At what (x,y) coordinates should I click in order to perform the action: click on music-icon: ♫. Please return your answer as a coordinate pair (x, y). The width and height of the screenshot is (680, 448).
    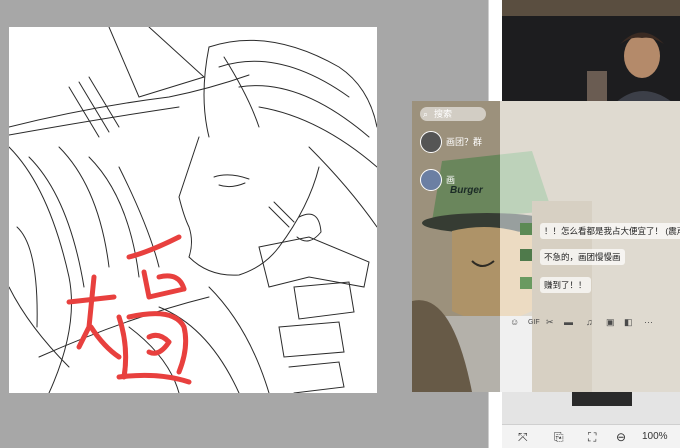
    Looking at the image, I should click on (589, 322).